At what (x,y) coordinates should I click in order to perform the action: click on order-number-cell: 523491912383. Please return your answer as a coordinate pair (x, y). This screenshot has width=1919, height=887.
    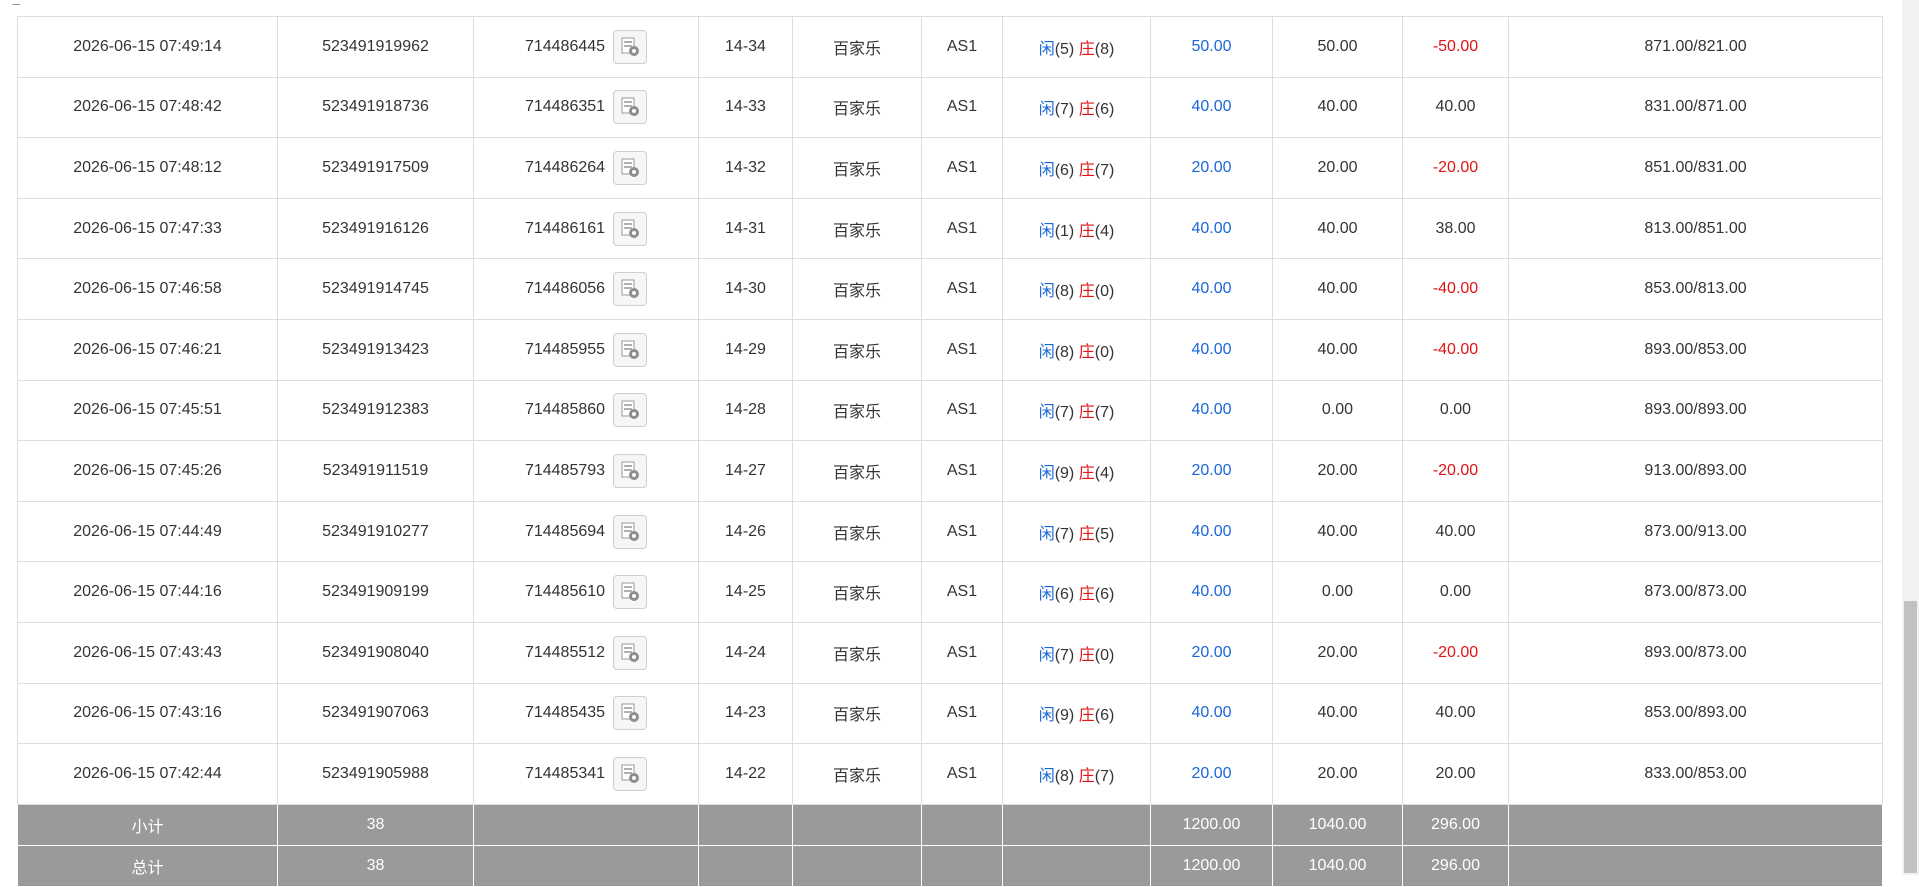
    Looking at the image, I should click on (375, 410).